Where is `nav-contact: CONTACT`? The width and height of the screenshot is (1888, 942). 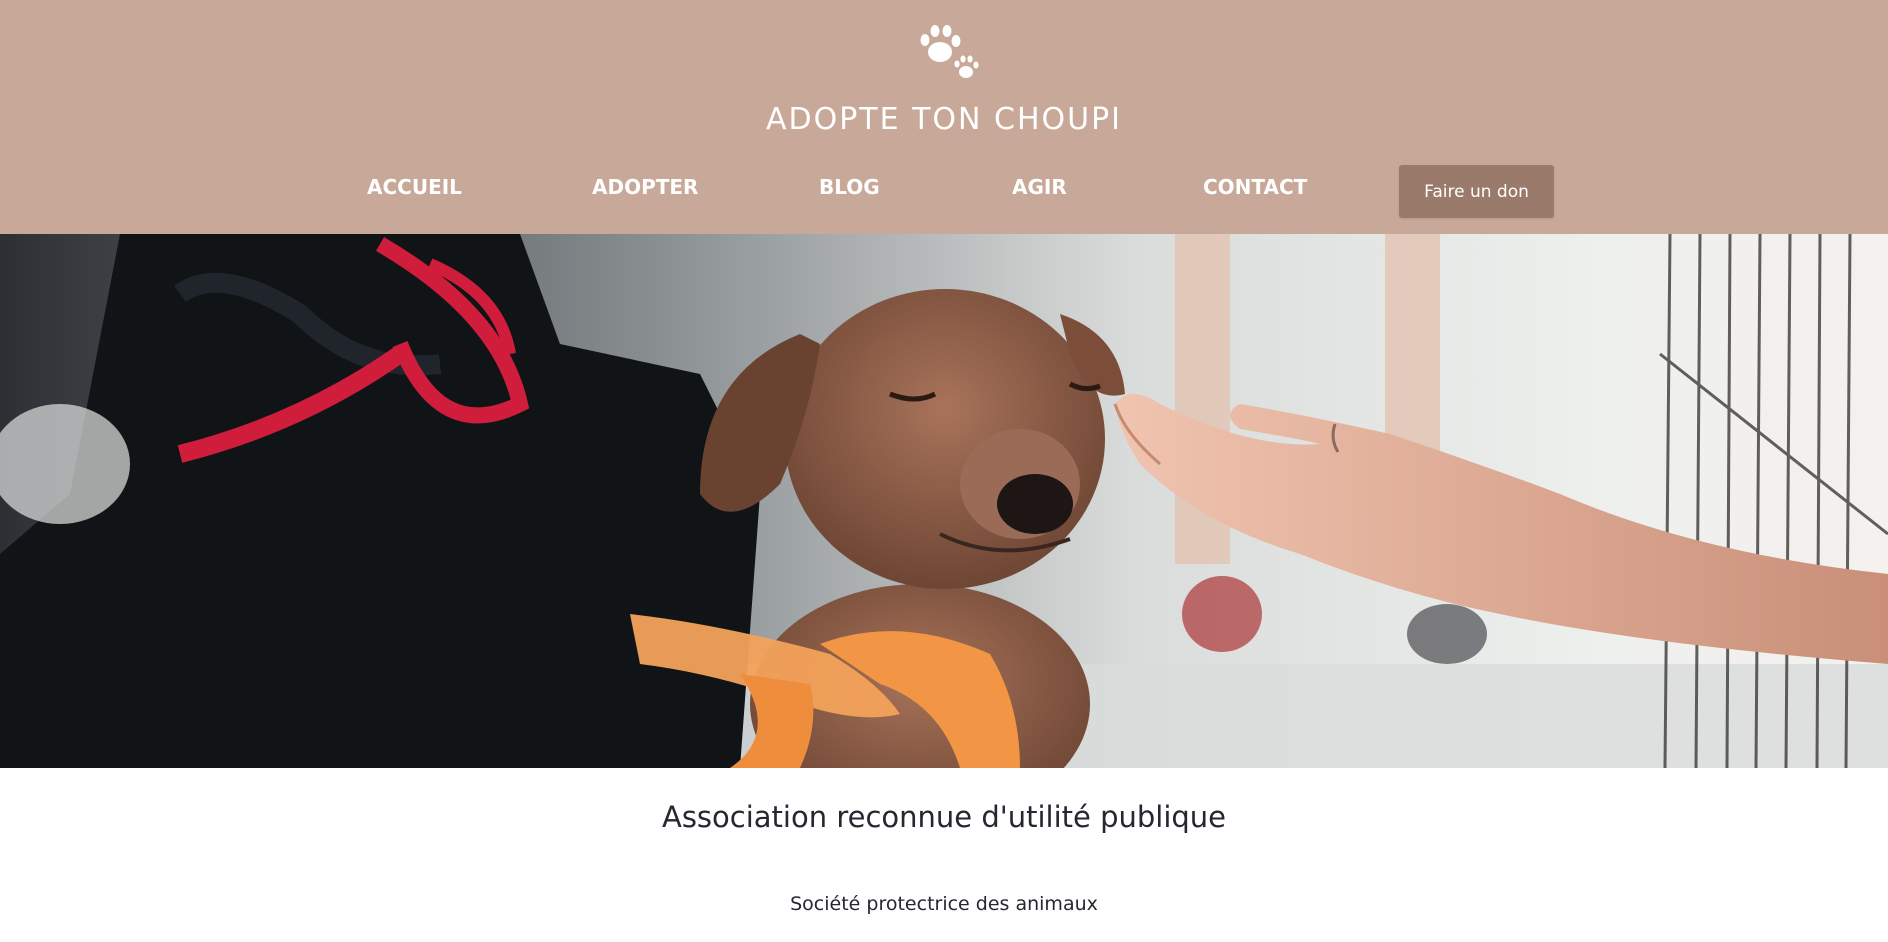 nav-contact: CONTACT is located at coordinates (1255, 187).